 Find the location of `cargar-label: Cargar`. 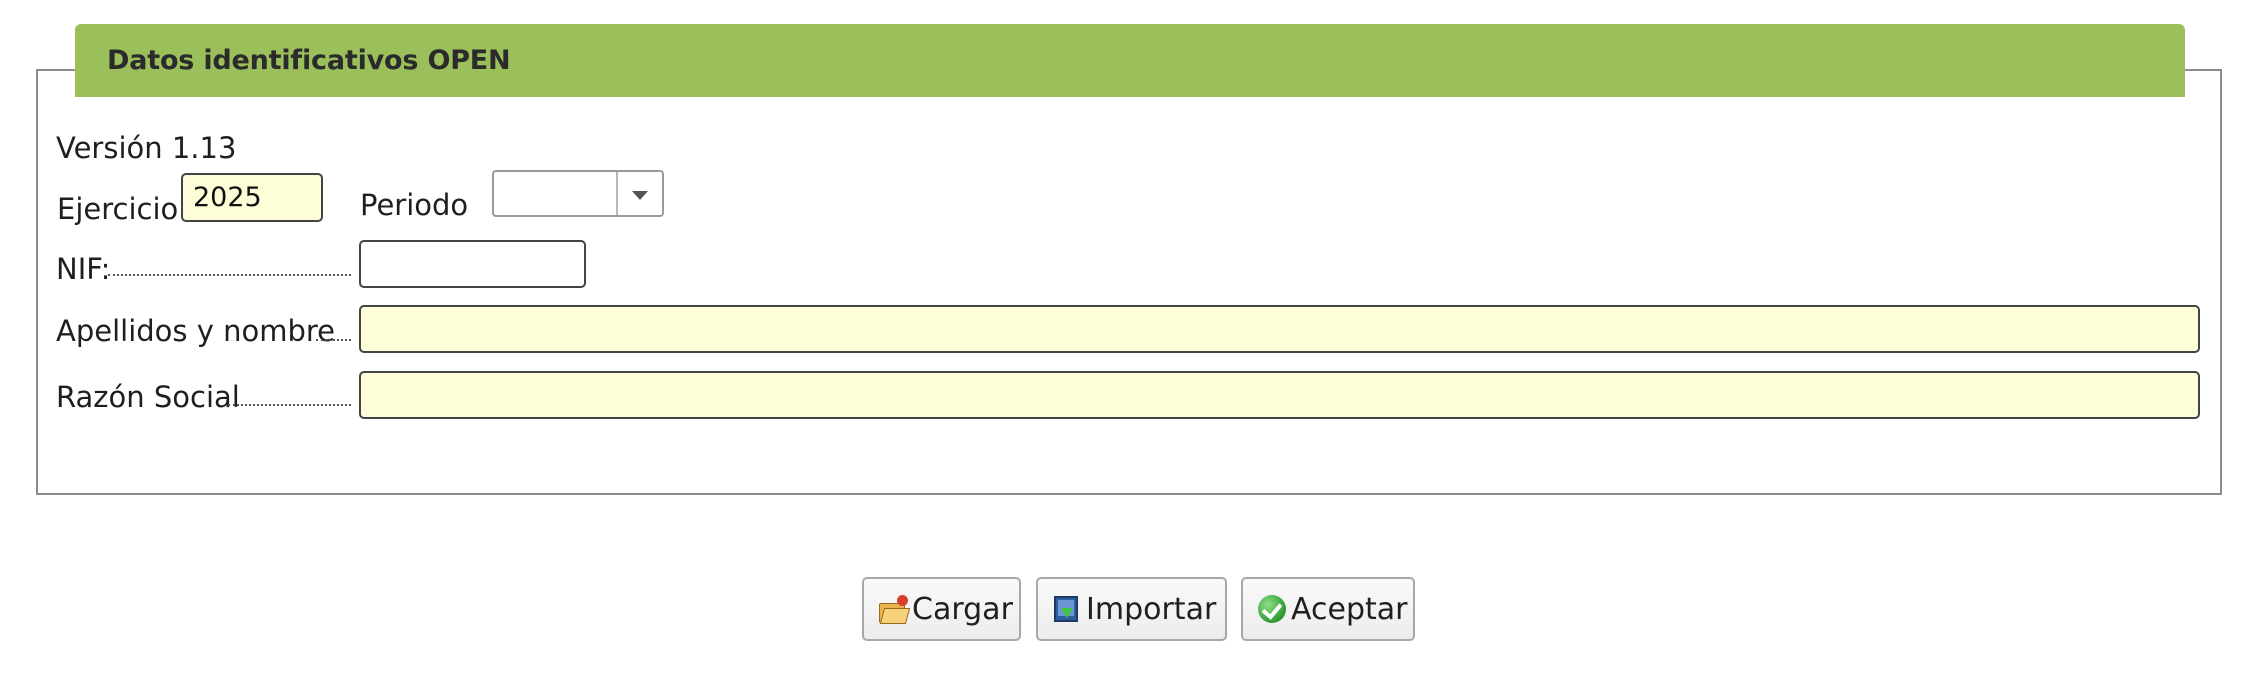

cargar-label: Cargar is located at coordinates (962, 609).